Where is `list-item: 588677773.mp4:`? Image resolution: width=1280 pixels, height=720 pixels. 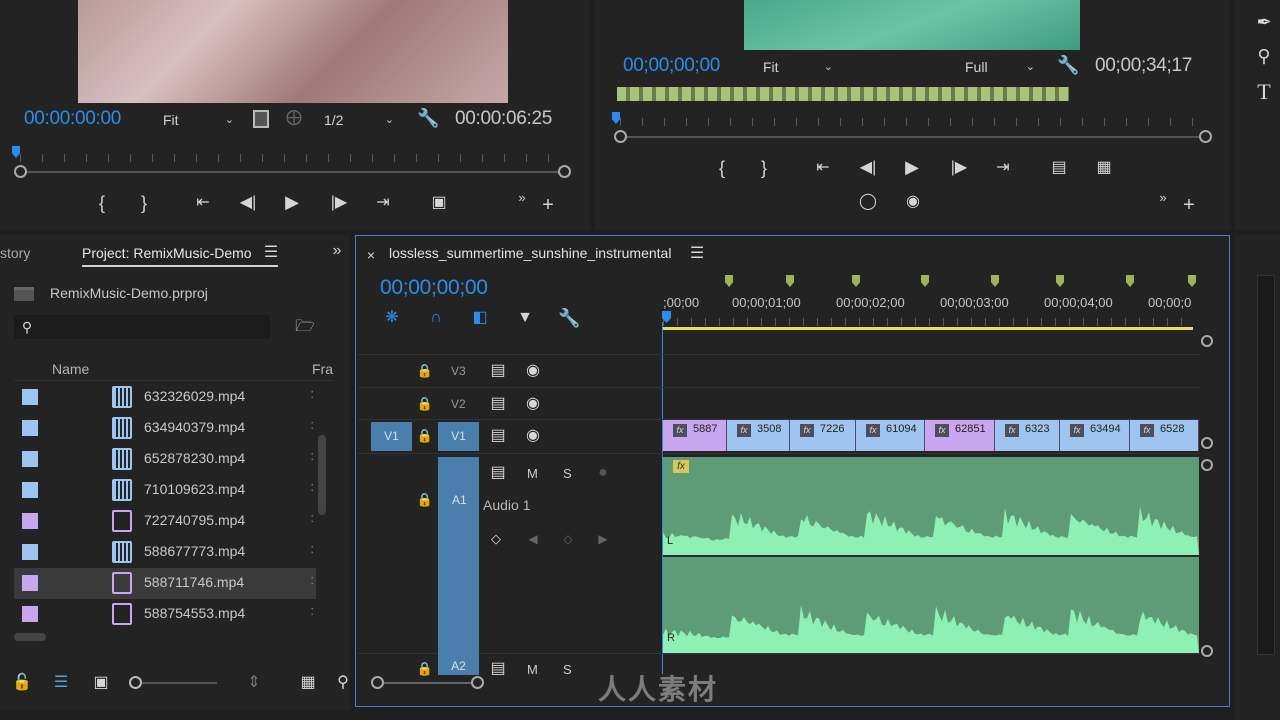
list-item: 588677773.mp4: is located at coordinates (165, 552).